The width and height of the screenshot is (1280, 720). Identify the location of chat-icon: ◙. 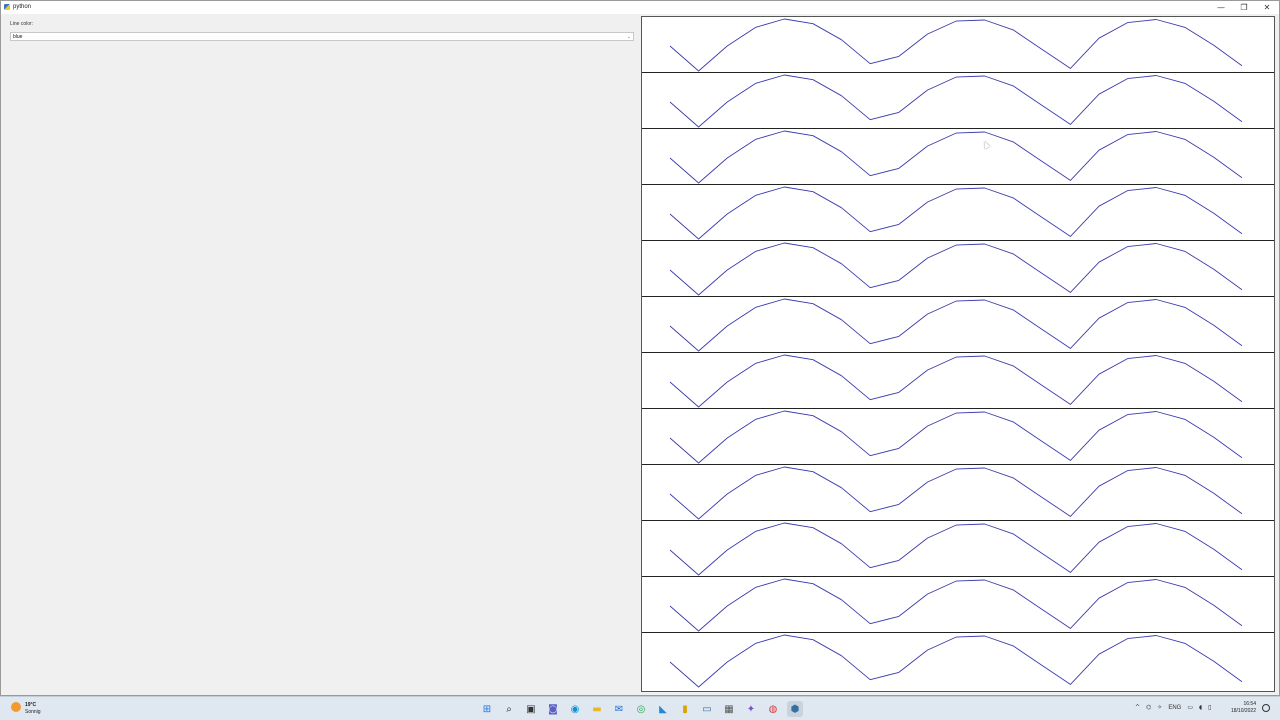
(553, 709).